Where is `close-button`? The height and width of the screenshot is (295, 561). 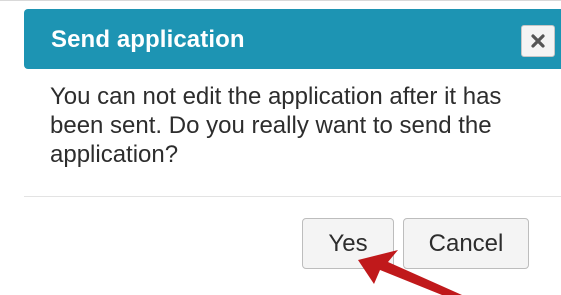 close-button is located at coordinates (538, 41).